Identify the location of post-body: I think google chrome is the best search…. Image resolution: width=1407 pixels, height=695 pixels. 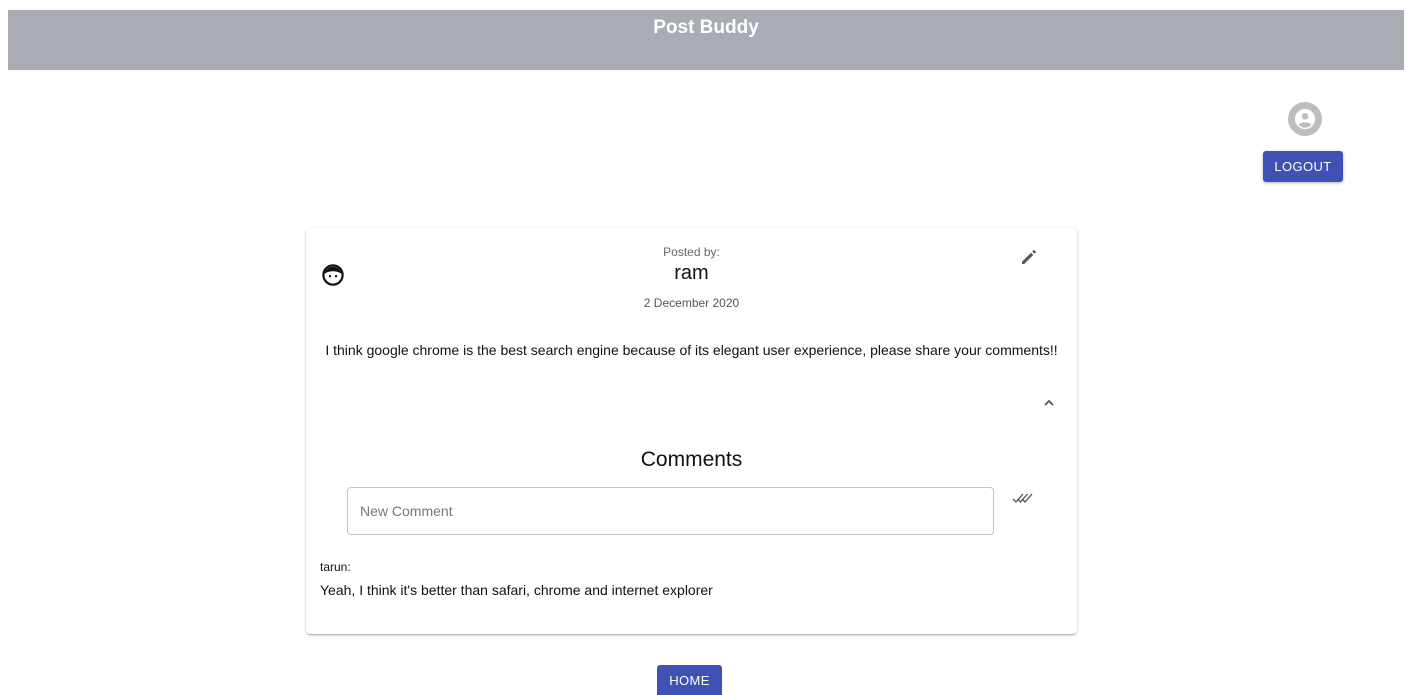
(691, 350).